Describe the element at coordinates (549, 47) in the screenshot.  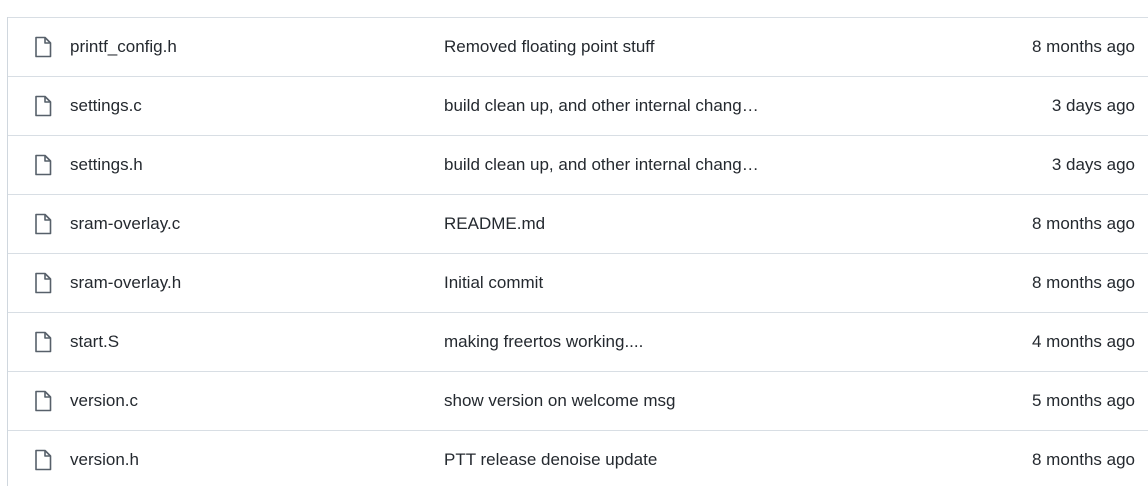
I see `commit-message-link: Removed floating point stuff` at that location.